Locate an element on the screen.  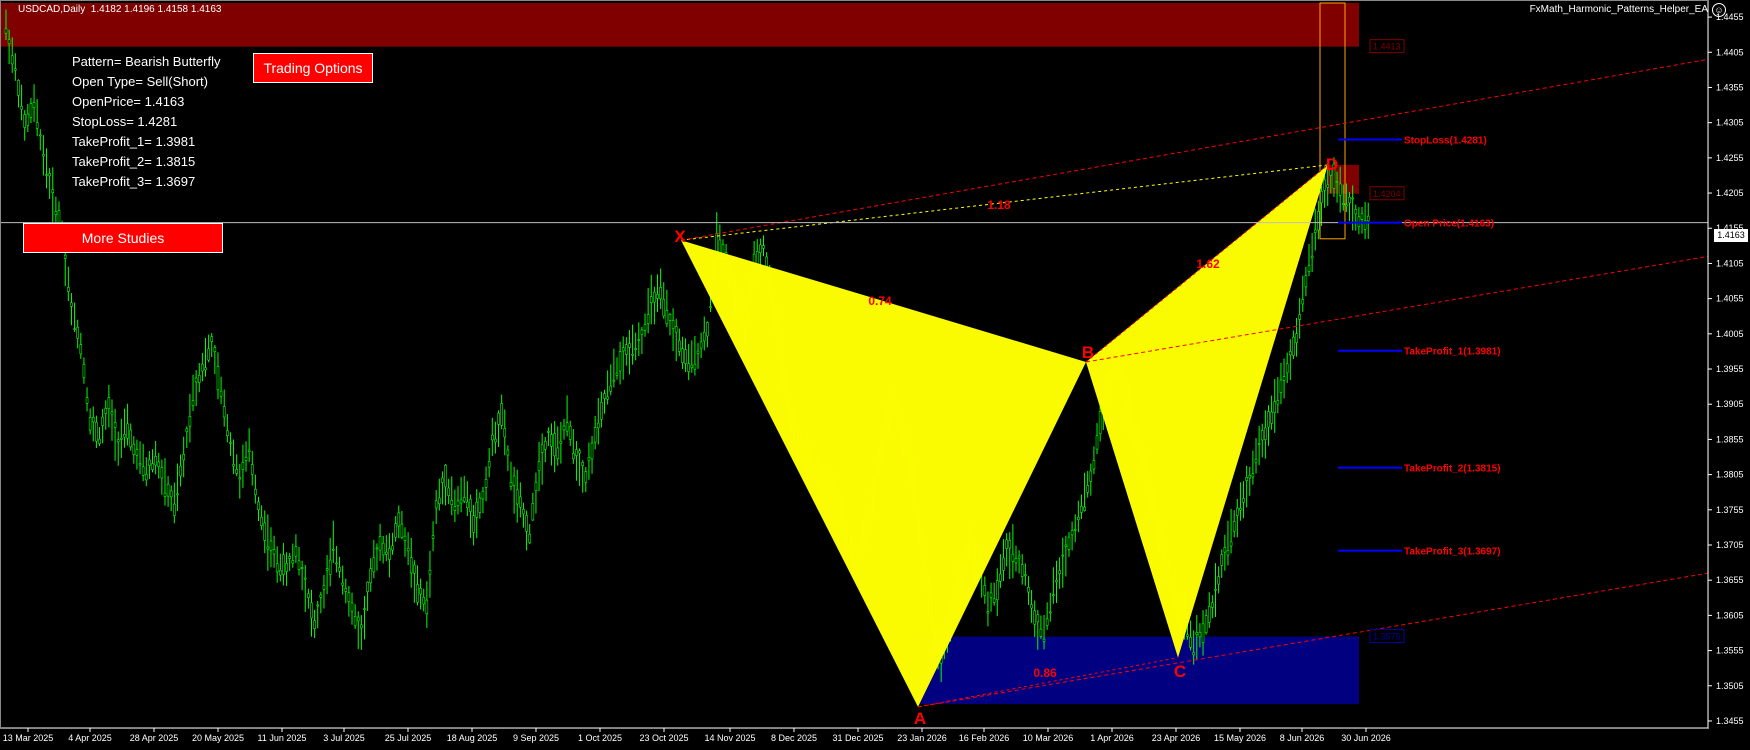
ratio-label: 0.74 is located at coordinates (880, 301).